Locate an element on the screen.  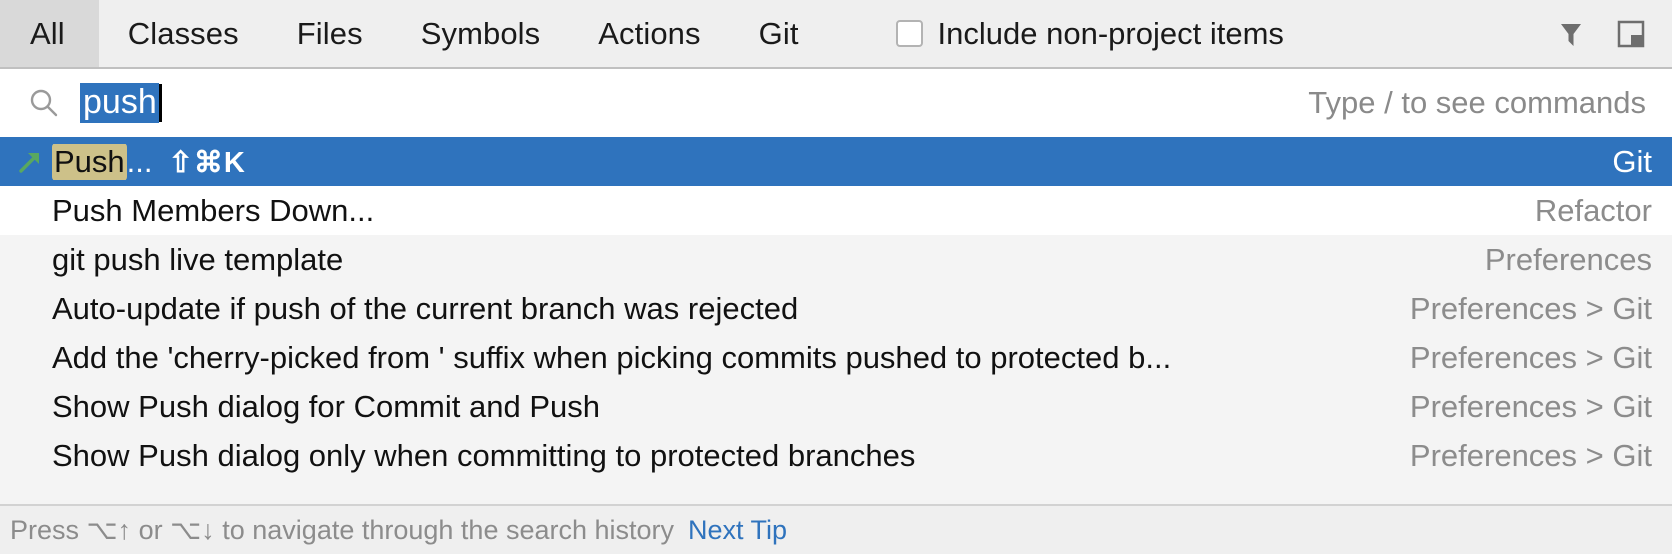
toggle-preview-panel-icon is located at coordinates (1631, 33).